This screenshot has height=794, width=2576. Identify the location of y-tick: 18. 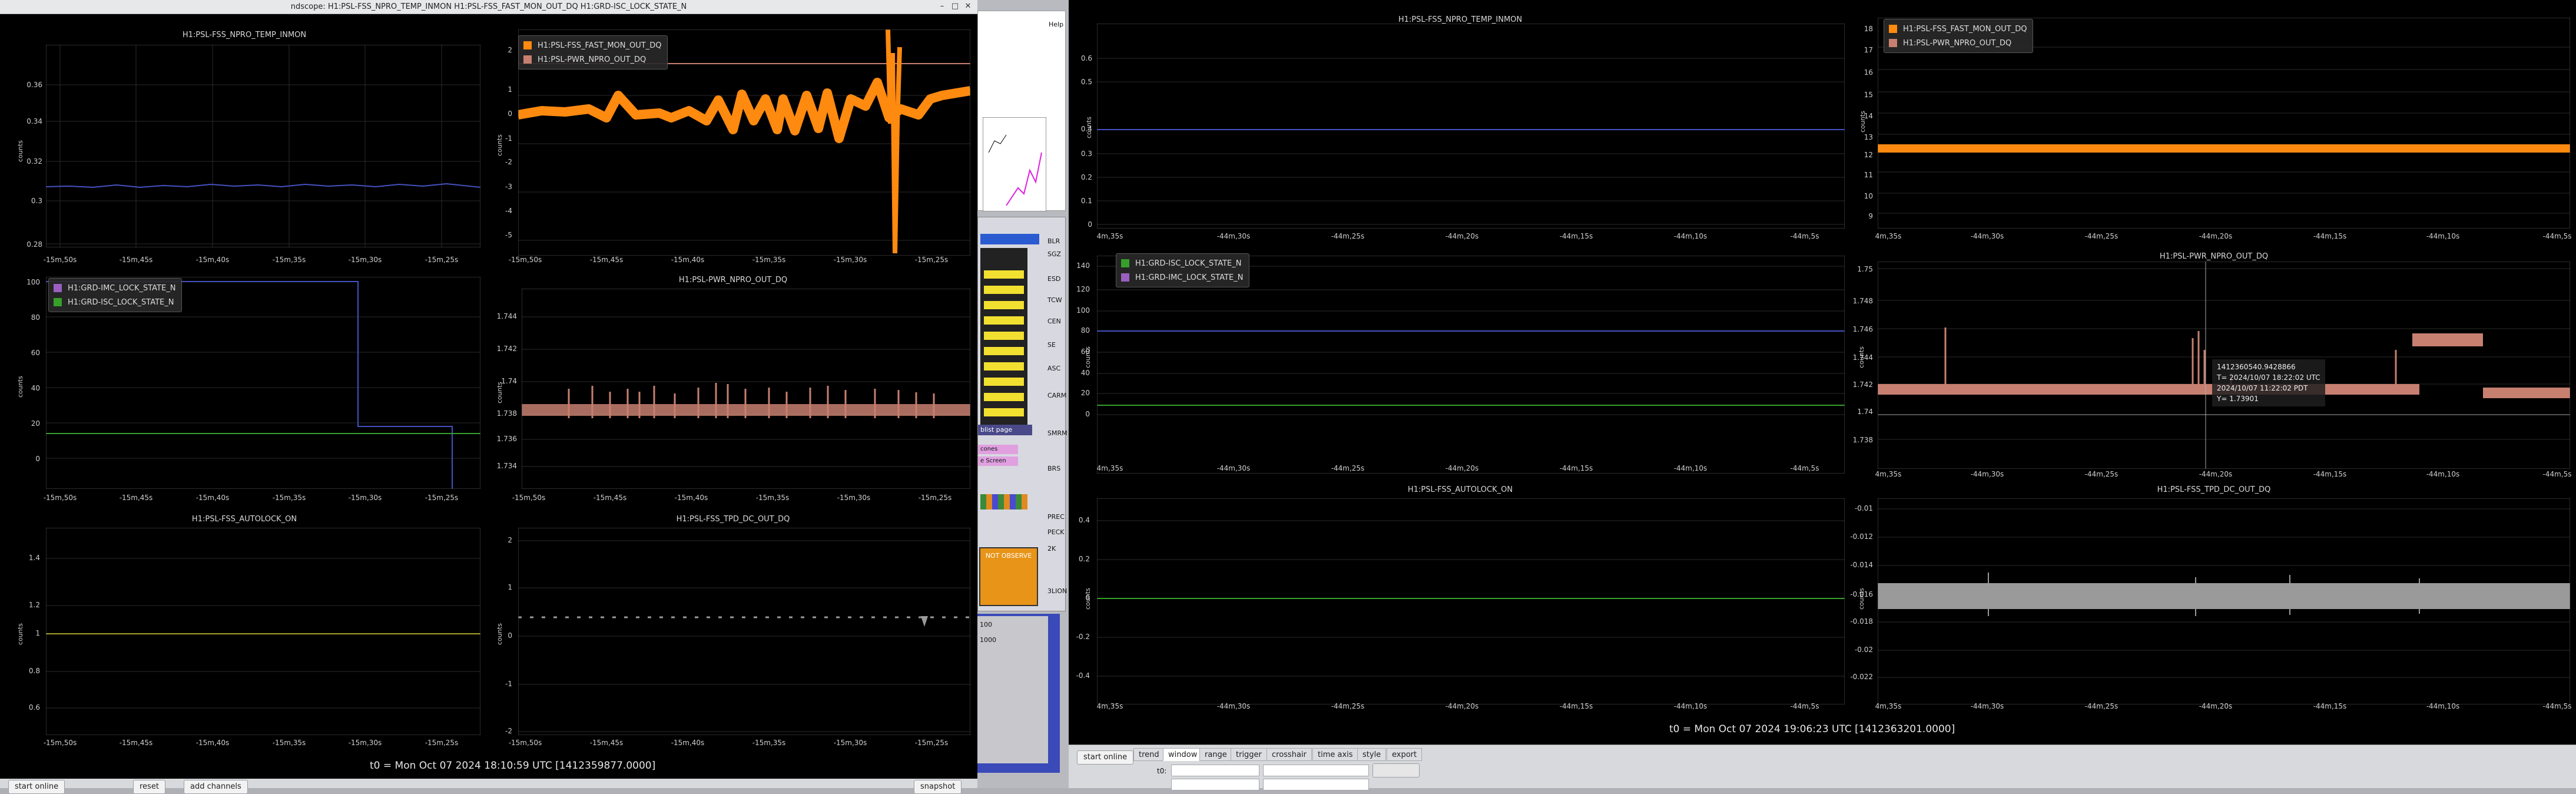
(1869, 29).